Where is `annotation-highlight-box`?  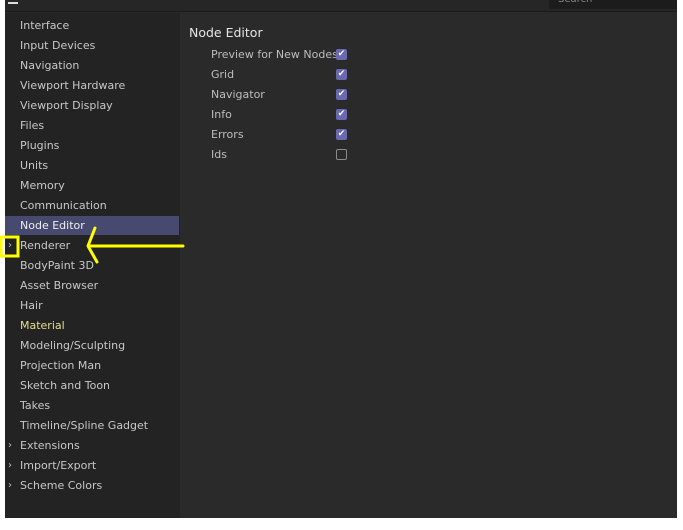 annotation-highlight-box is located at coordinates (10, 246).